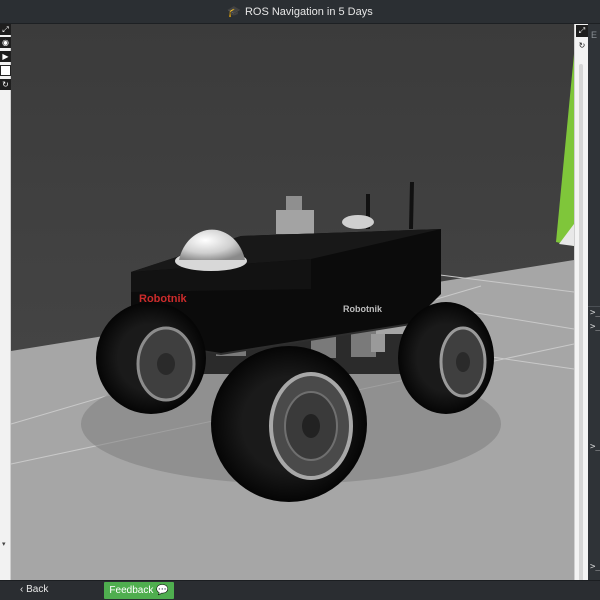 The image size is (600, 600). Describe the element at coordinates (5, 70) in the screenshot. I see `stop-icon` at that location.